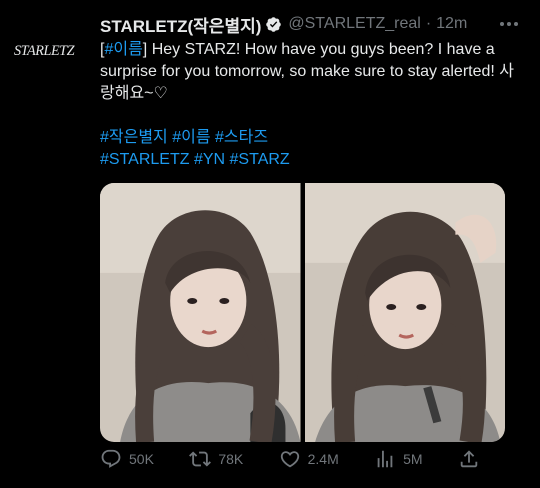  I want to click on more-options-icon, so click(509, 24).